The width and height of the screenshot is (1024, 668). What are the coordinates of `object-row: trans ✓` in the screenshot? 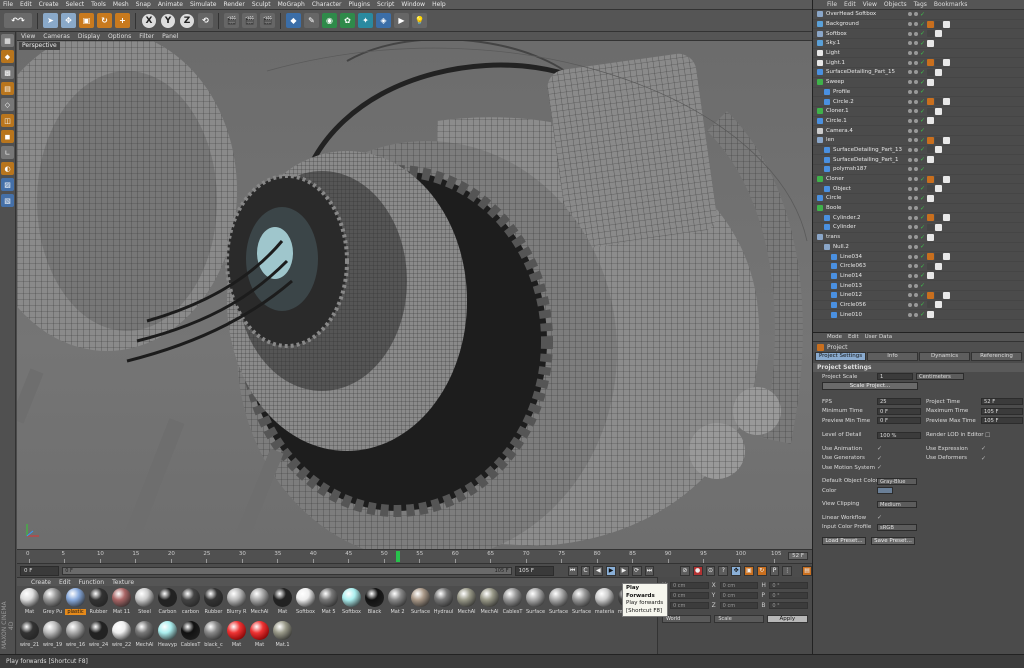 It's located at (918, 238).